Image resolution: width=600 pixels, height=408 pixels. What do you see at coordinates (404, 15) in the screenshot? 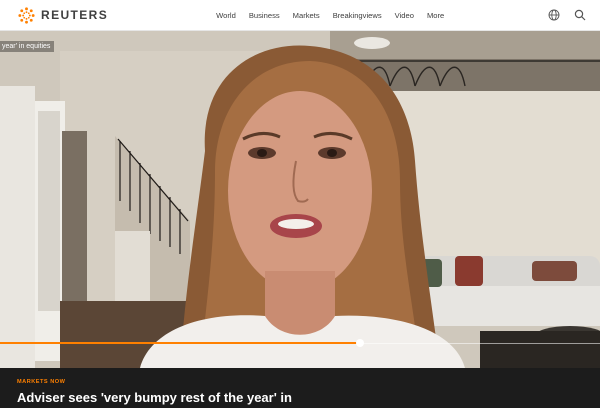
I see `nav-item-video: Video` at bounding box center [404, 15].